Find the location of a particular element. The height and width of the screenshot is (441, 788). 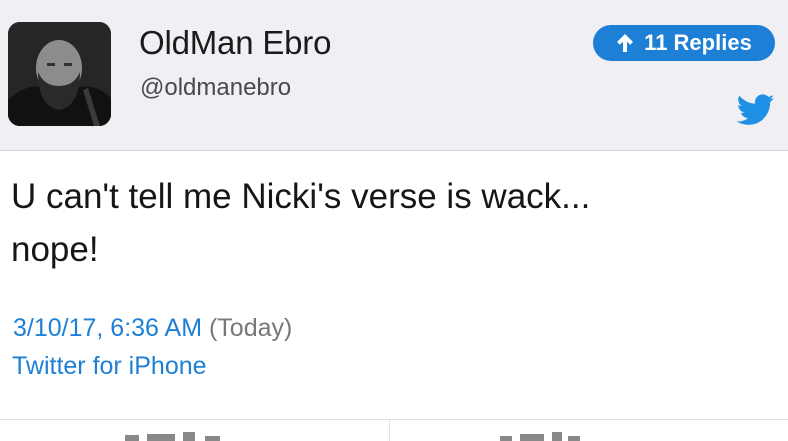

user-handle: @oldmanebro is located at coordinates (215, 88).